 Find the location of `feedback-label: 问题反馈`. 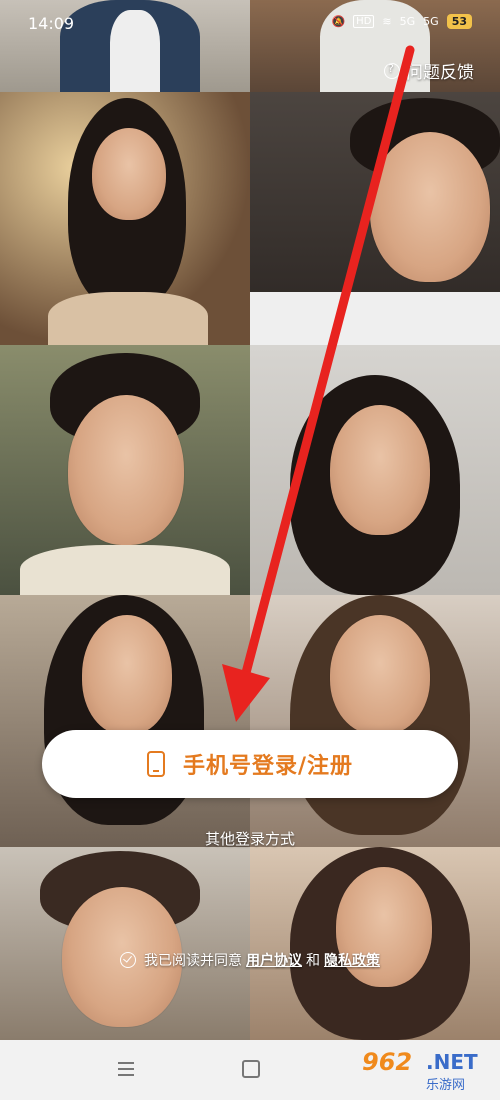

feedback-label: 问题反馈 is located at coordinates (440, 73).